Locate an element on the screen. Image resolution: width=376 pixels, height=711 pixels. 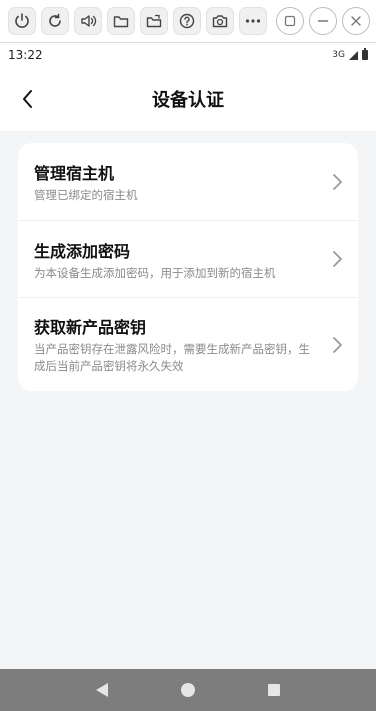
emulator-toolbar is located at coordinates (188, 21).